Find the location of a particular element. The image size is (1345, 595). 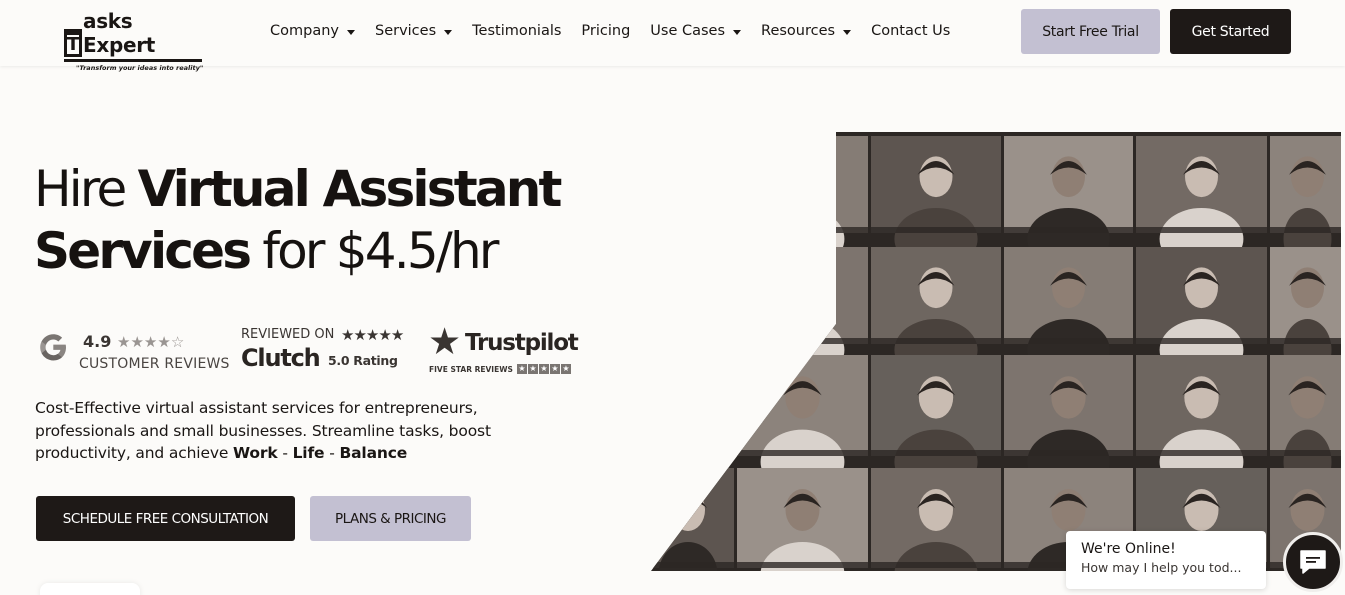

hero-title-services: Services is located at coordinates (143, 251).